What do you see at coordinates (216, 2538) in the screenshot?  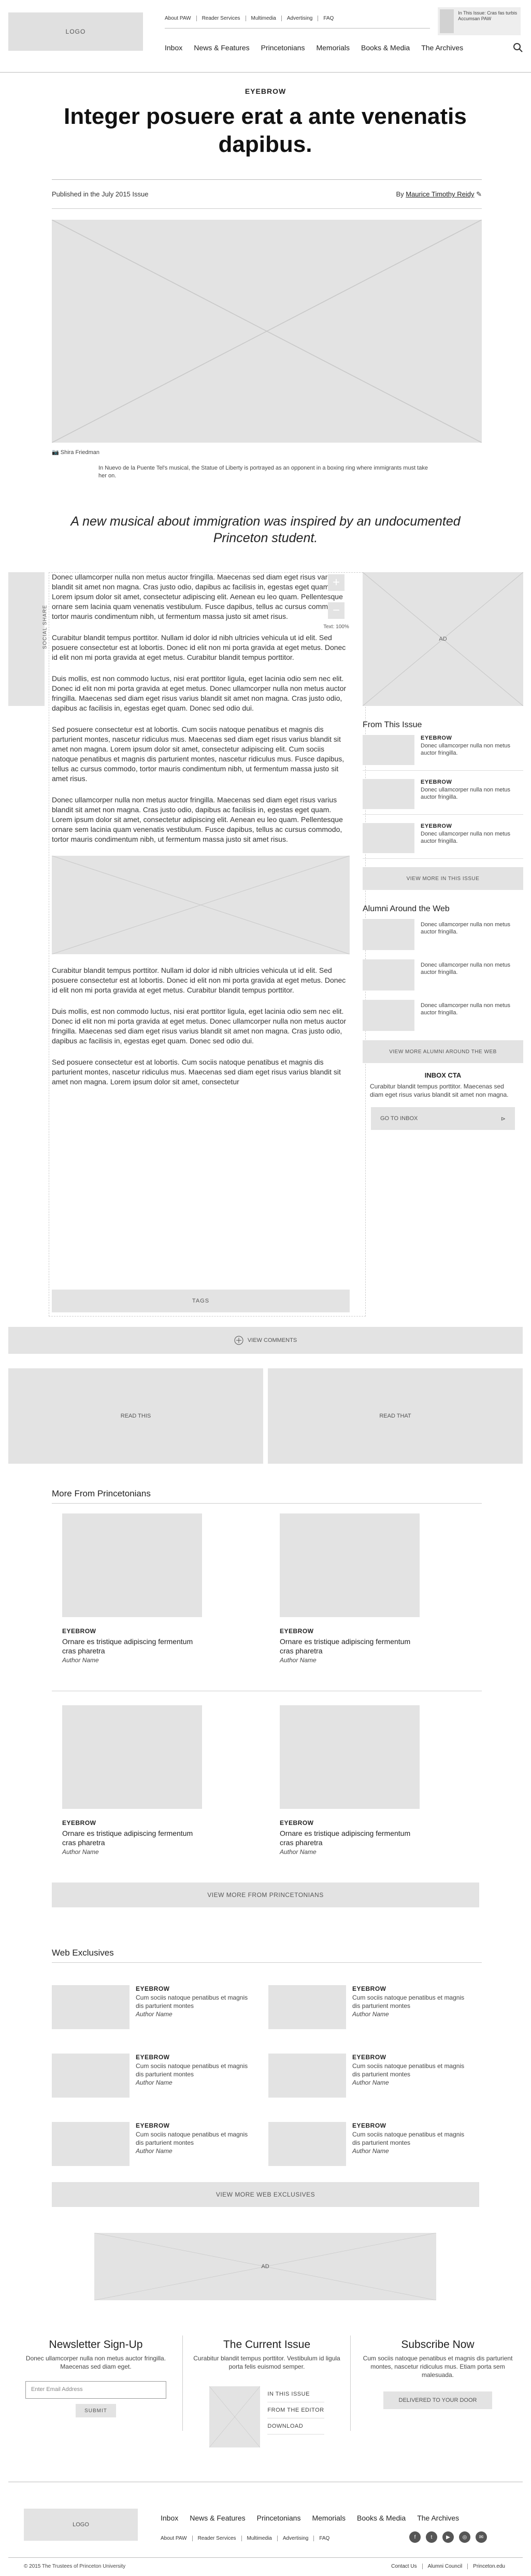 I see `footer-utility-link: Reader Services` at bounding box center [216, 2538].